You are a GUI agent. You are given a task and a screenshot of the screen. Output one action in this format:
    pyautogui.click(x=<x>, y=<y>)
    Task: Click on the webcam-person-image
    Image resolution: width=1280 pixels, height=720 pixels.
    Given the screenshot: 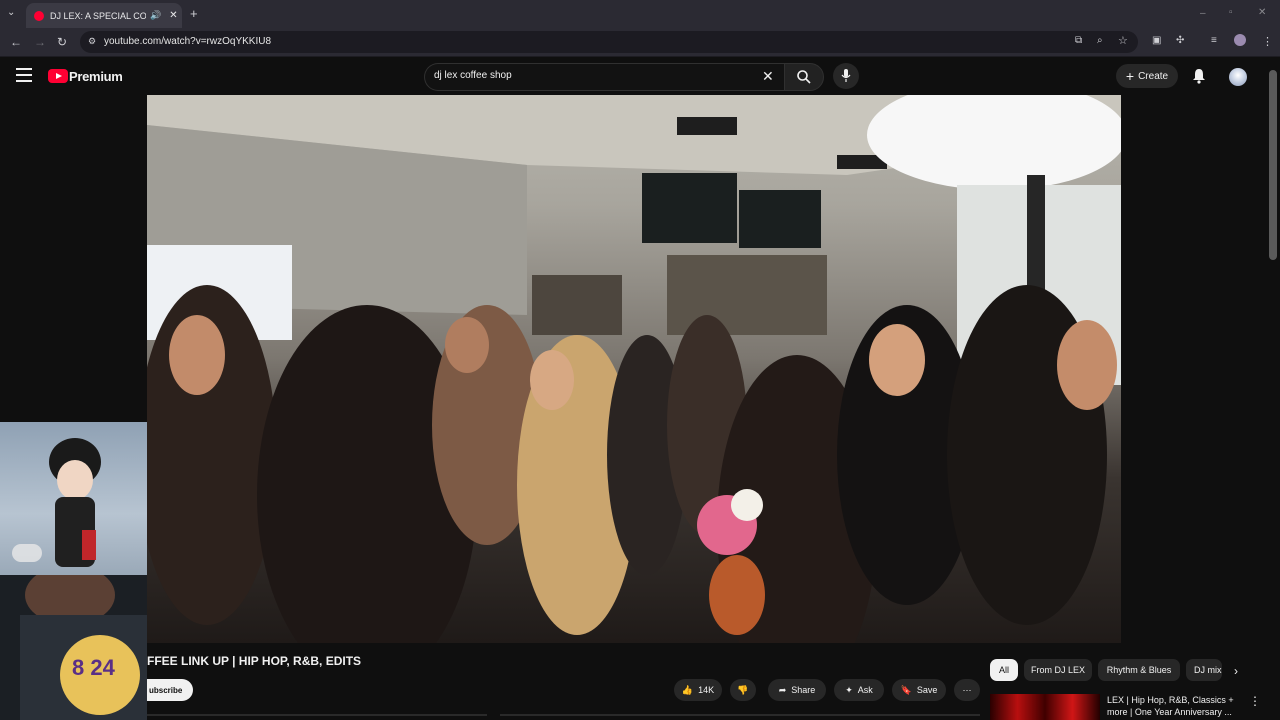 What is the action you would take?
    pyautogui.click(x=83, y=647)
    